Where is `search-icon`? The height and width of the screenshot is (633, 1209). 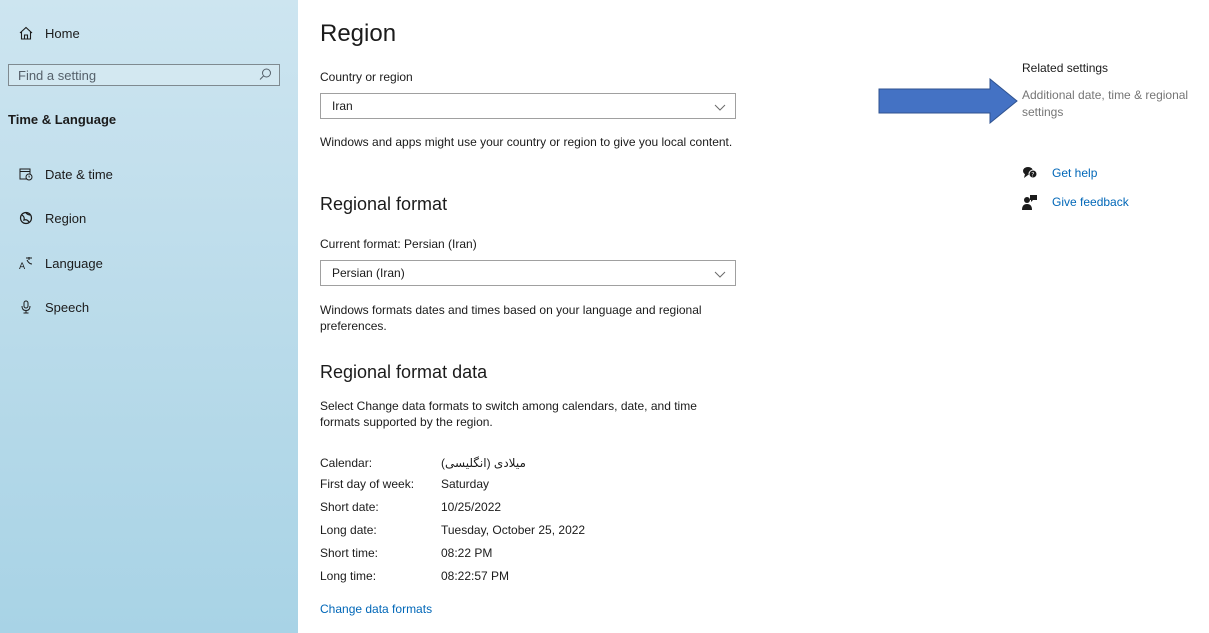 search-icon is located at coordinates (265, 75).